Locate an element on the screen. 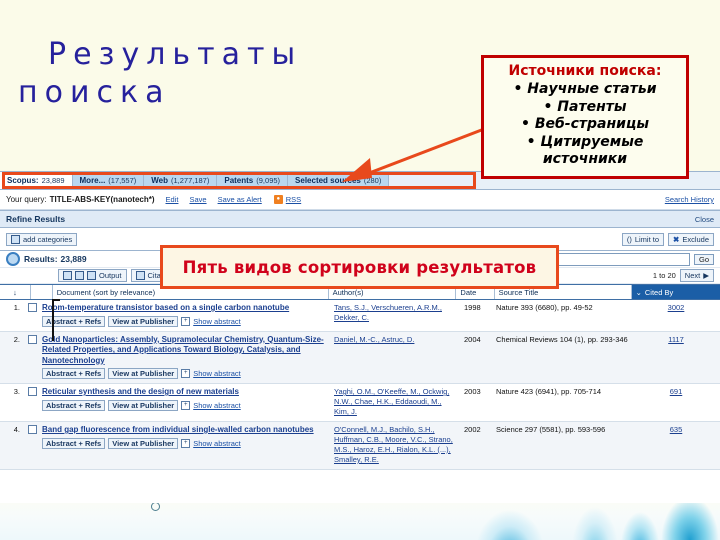 This screenshot has height=540, width=720. tab-count: (1,277,187) is located at coordinates (190, 180).